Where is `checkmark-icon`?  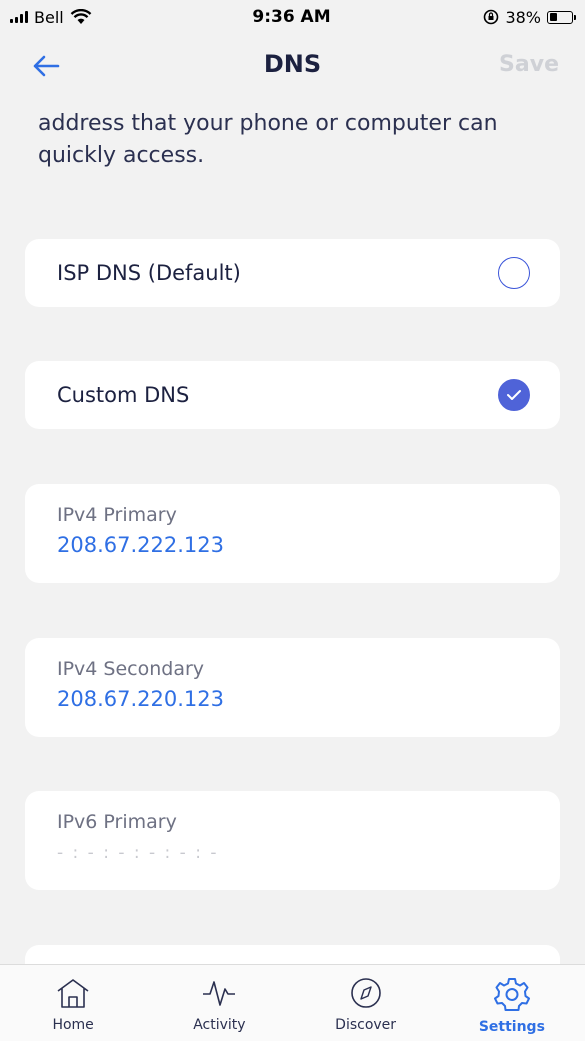 checkmark-icon is located at coordinates (514, 395).